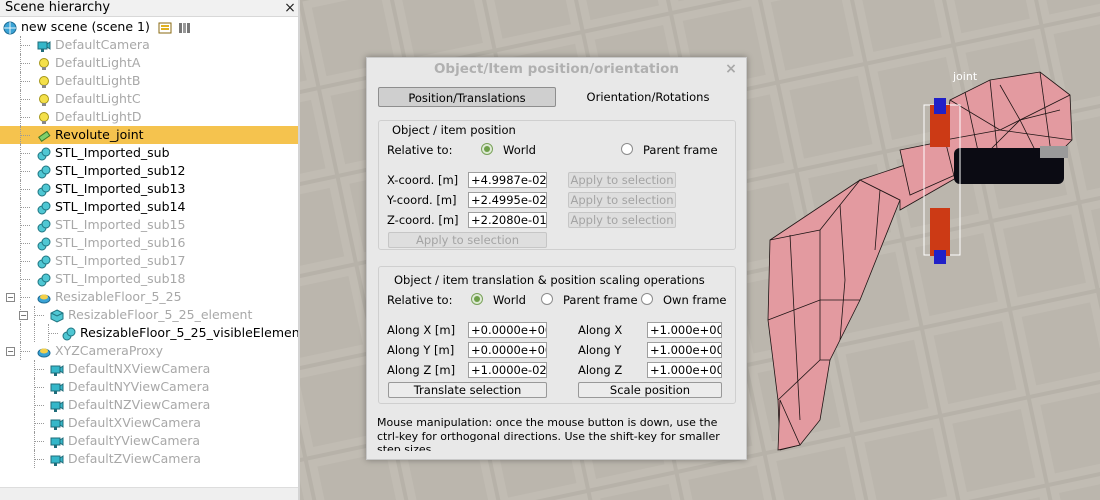 This screenshot has width=1100, height=500. Describe the element at coordinates (467, 240) in the screenshot. I see `apply-all-button: Apply to selection` at that location.